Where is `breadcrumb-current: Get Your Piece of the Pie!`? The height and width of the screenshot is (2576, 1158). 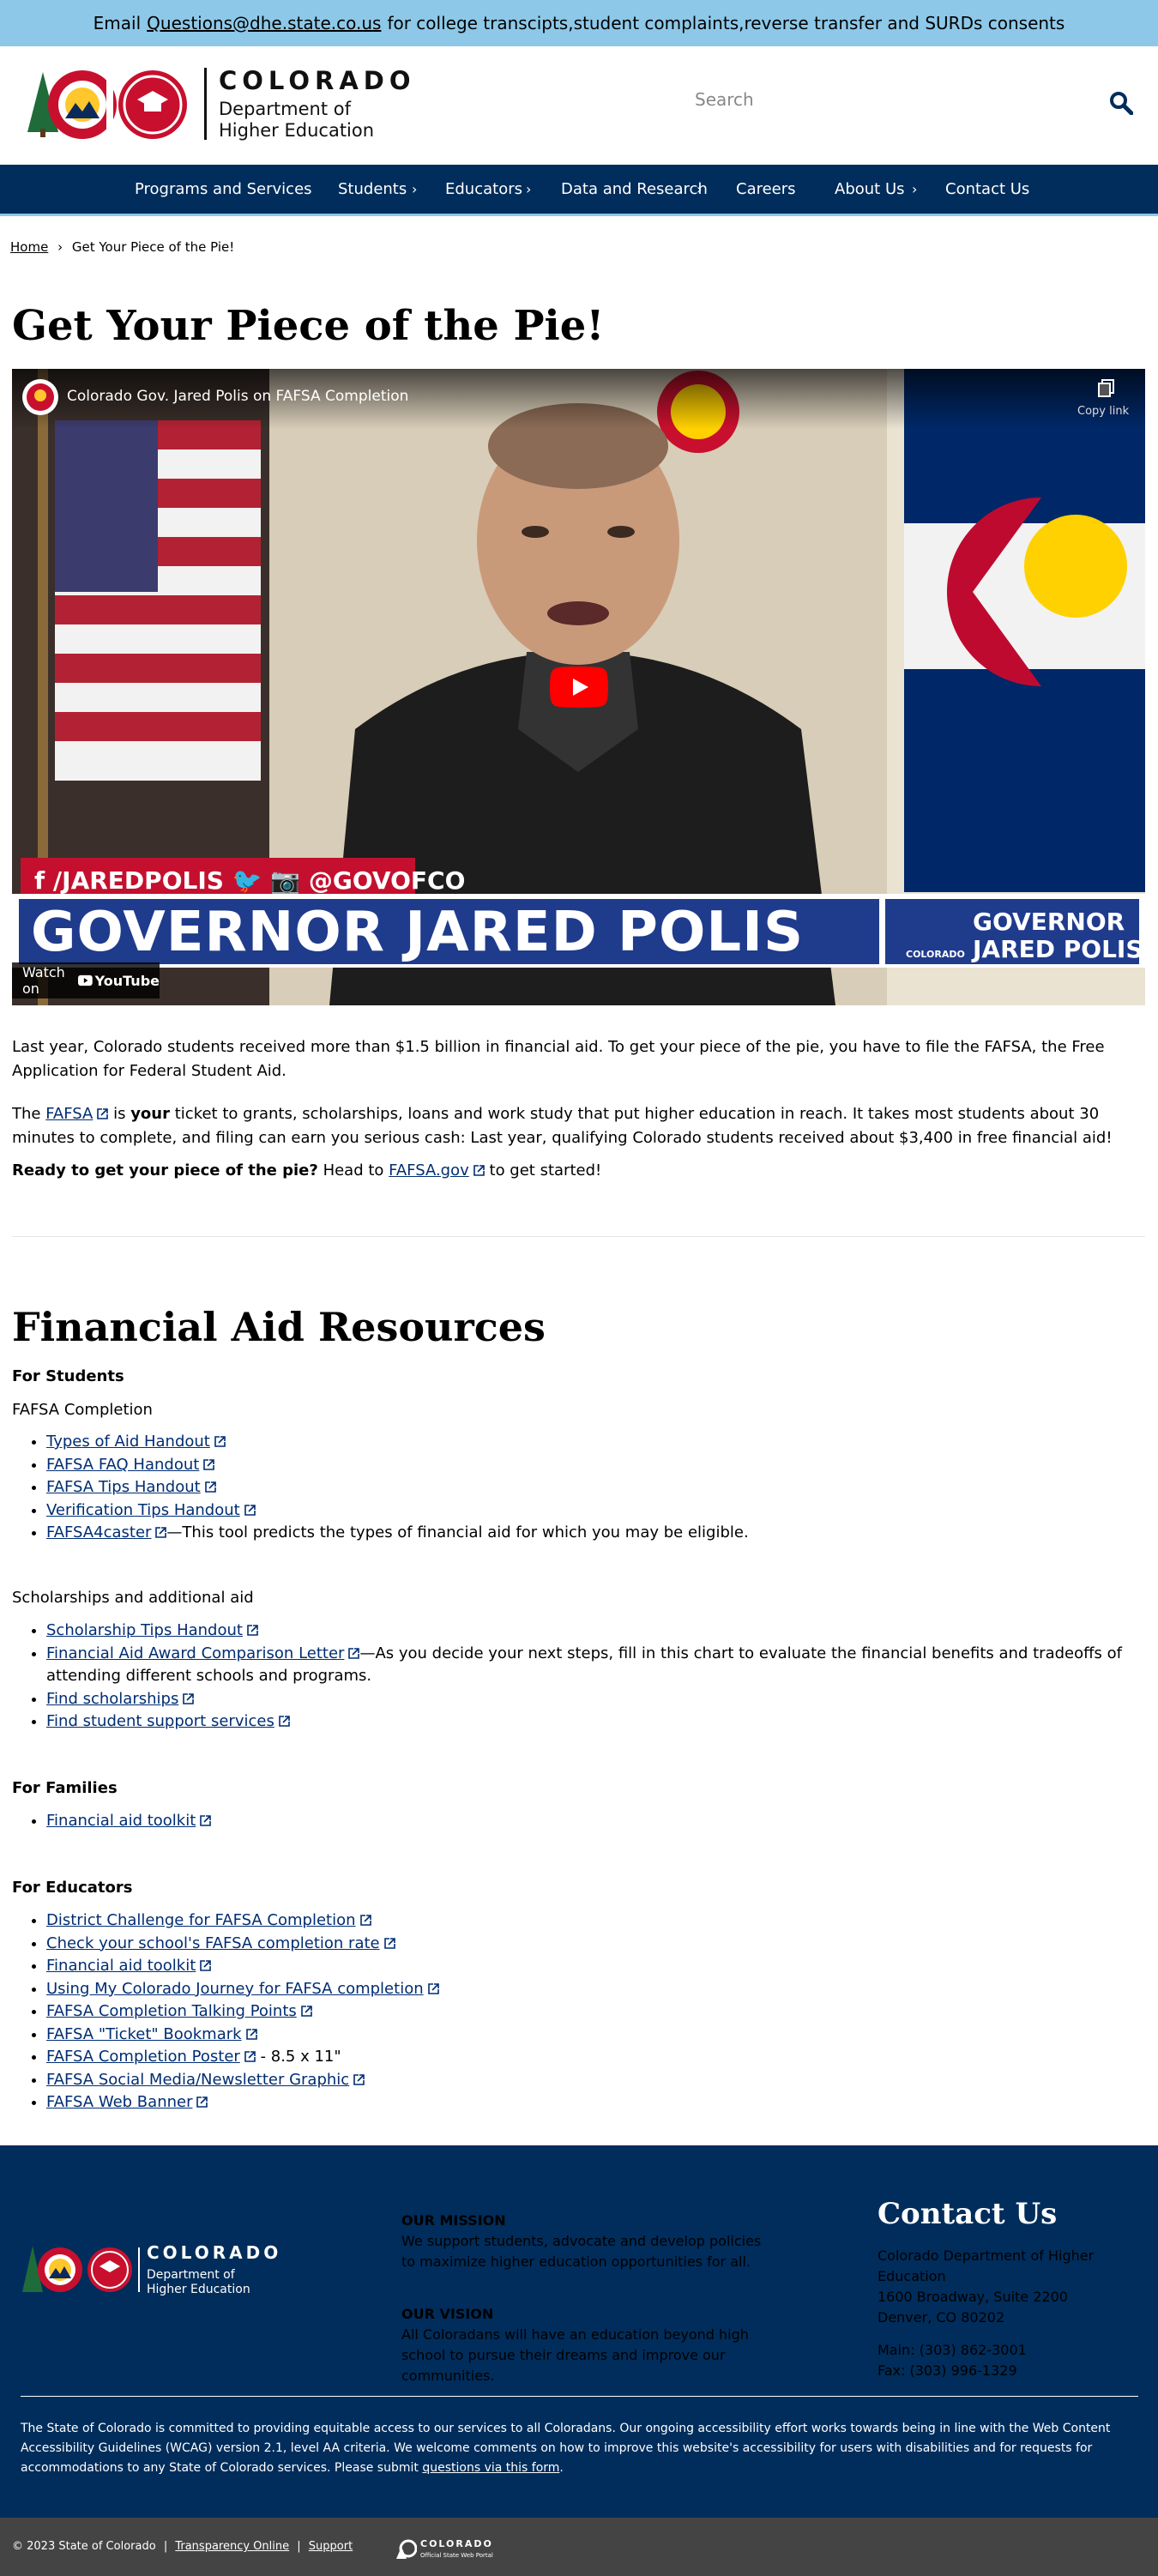 breadcrumb-current: Get Your Piece of the Pie! is located at coordinates (153, 247).